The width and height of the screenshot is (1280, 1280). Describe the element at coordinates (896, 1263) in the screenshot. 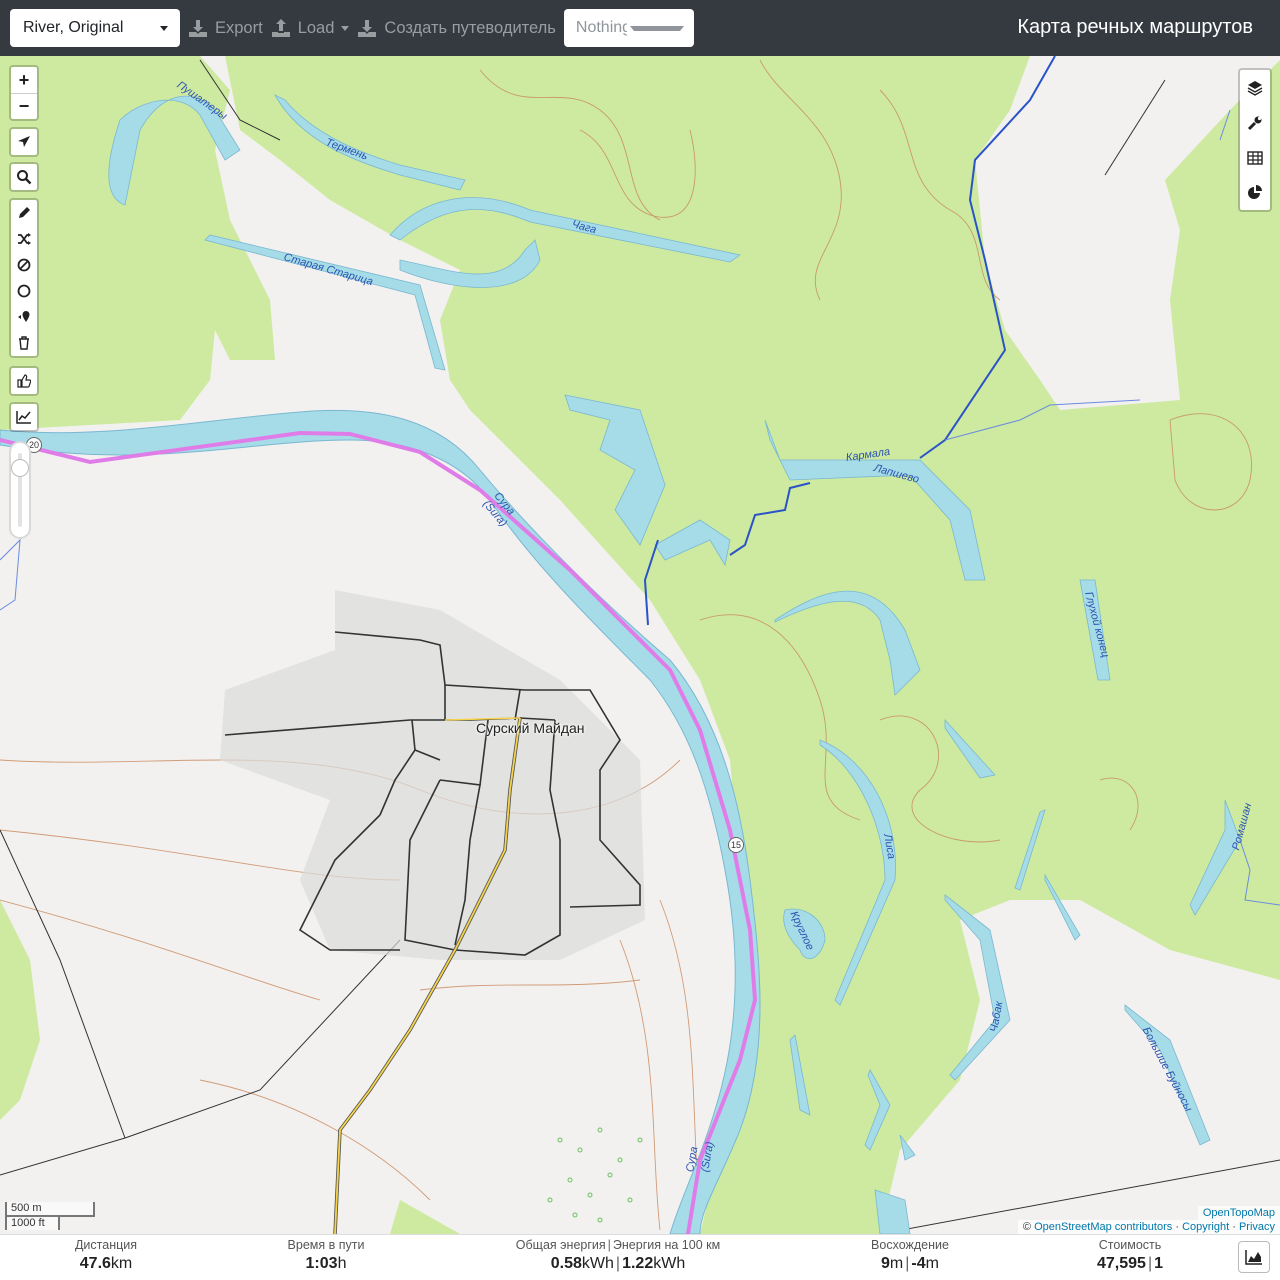

I see `stat-ascent-up-unit: m` at that location.